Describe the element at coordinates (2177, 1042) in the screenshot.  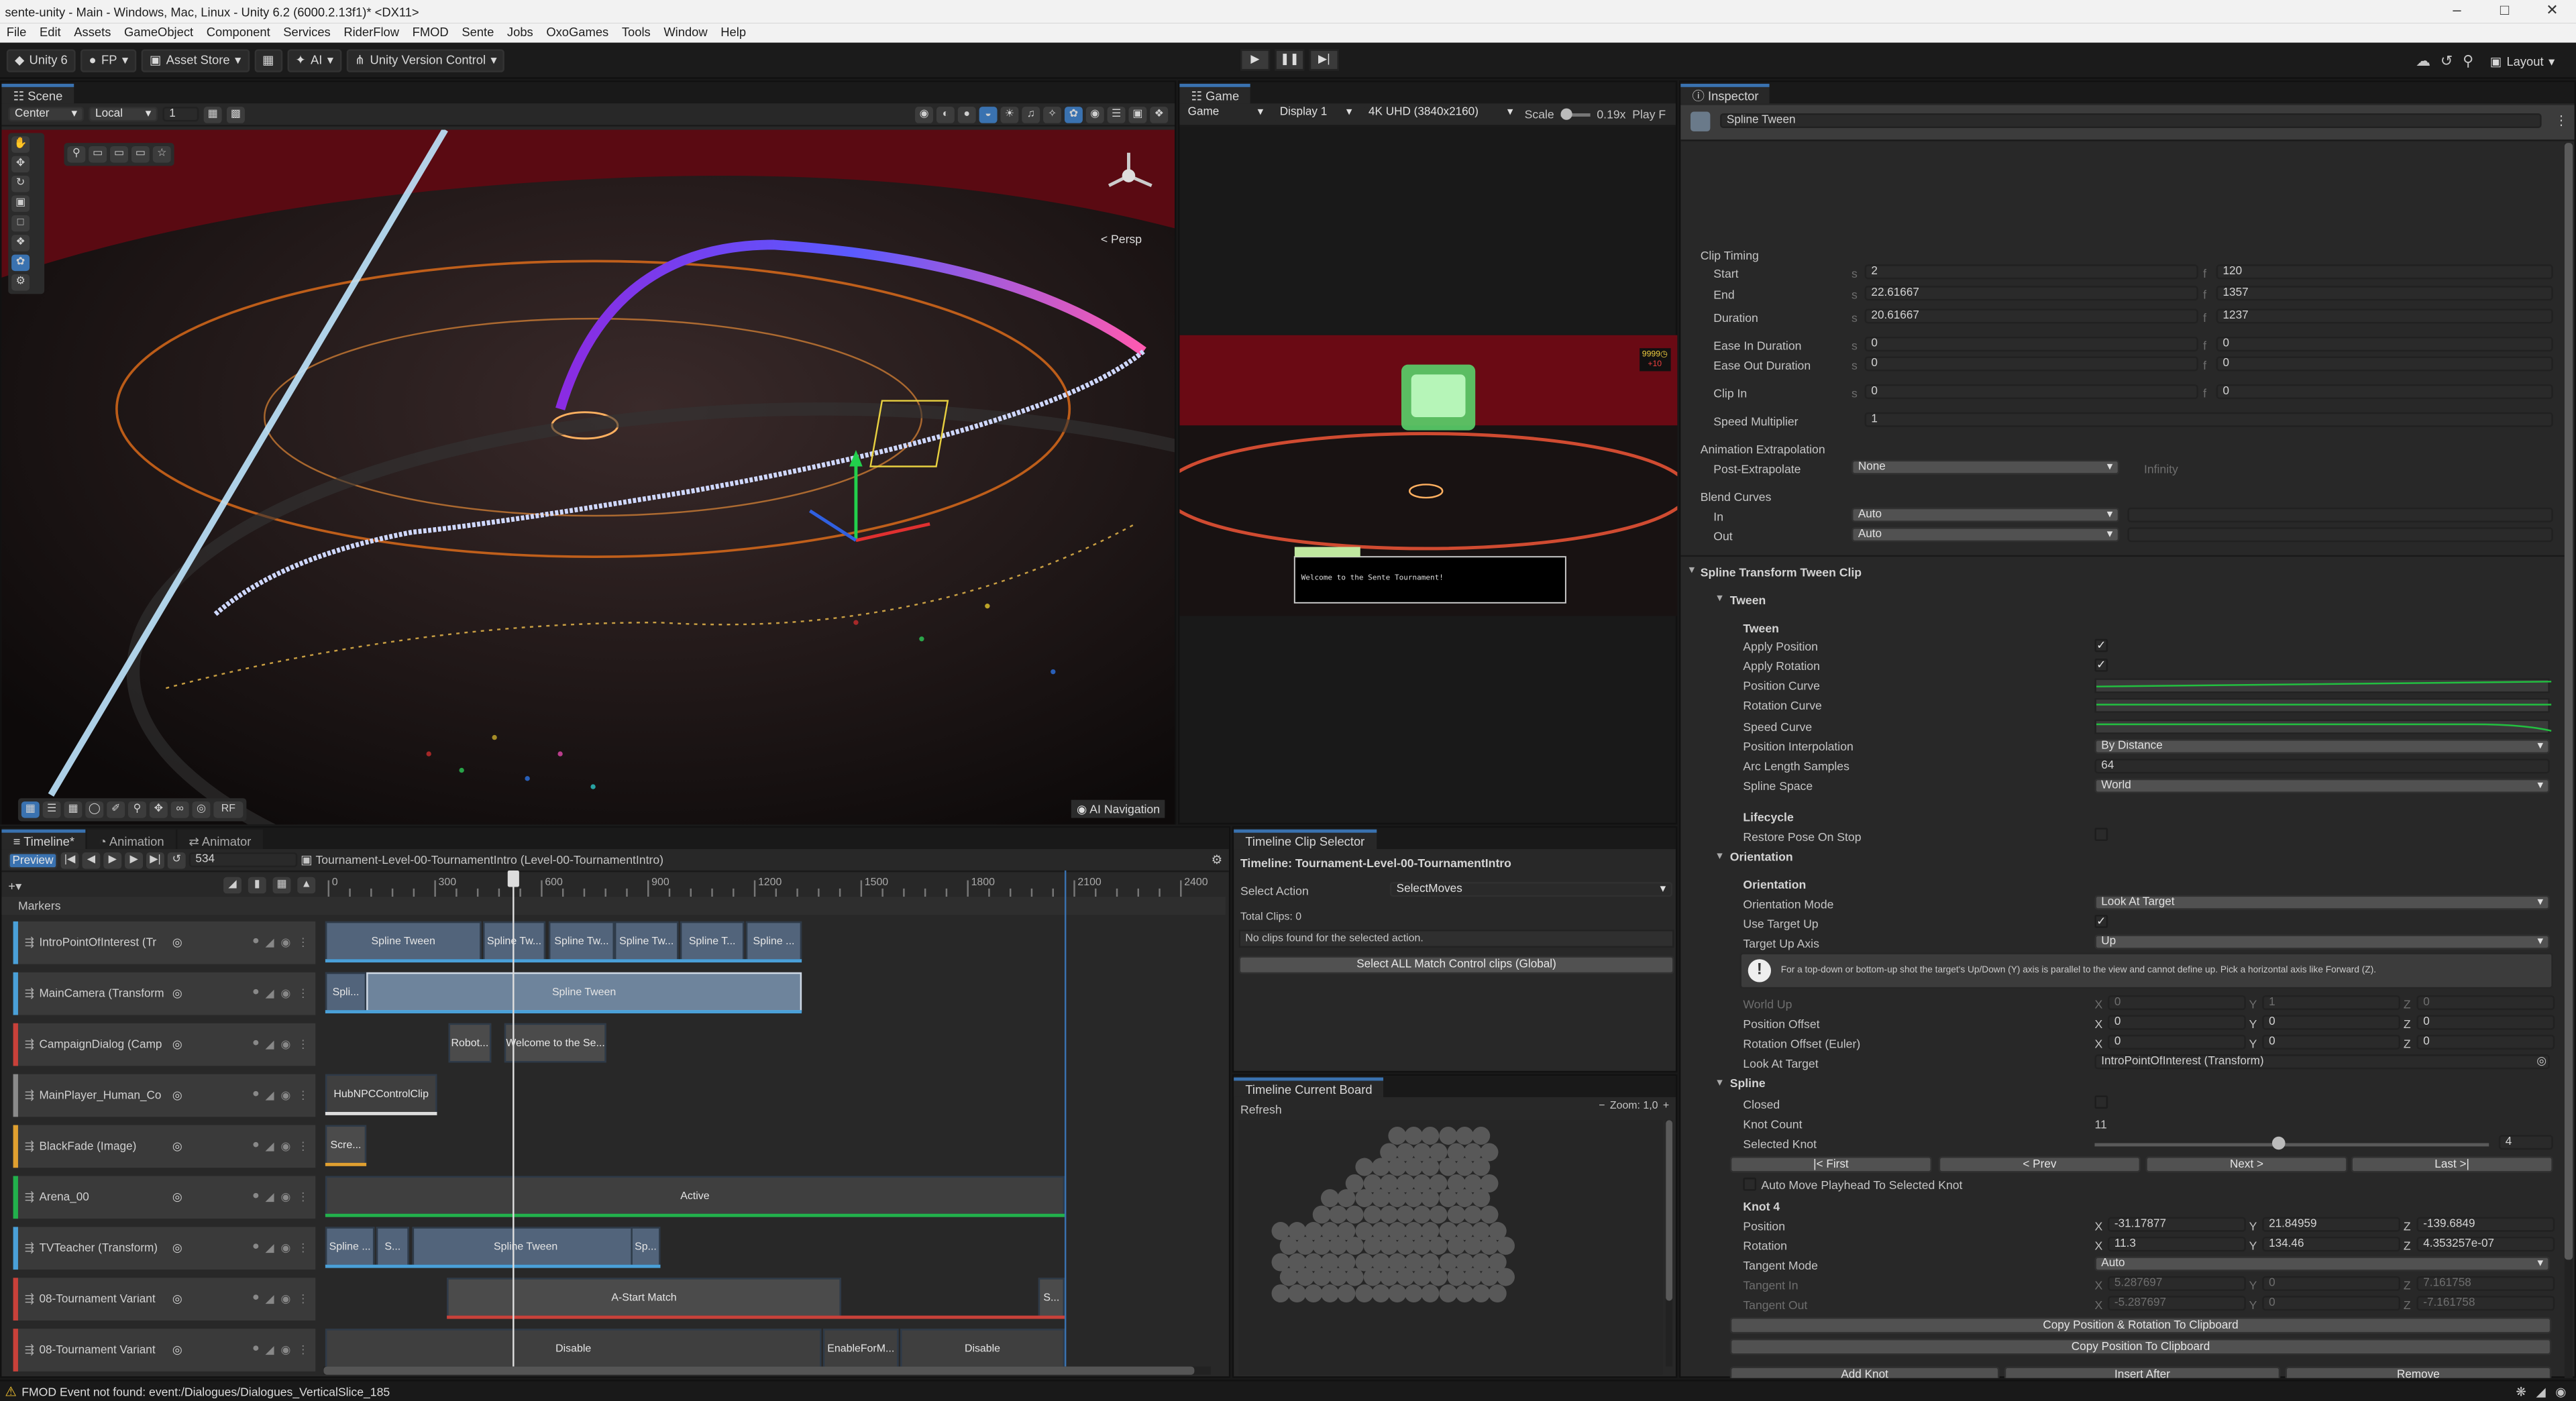
I see `rotation-offset-x: 0` at that location.